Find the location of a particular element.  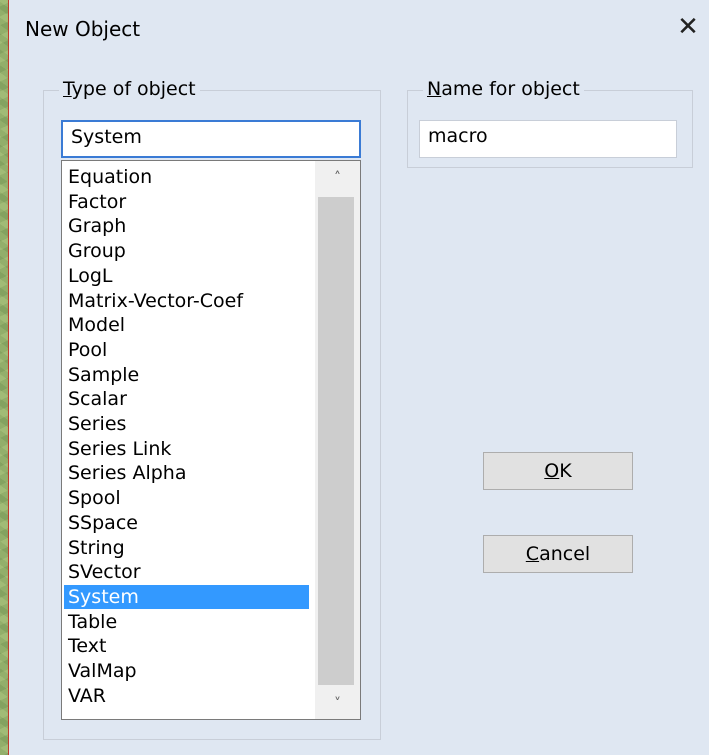

list-item: VAR is located at coordinates (186, 696).